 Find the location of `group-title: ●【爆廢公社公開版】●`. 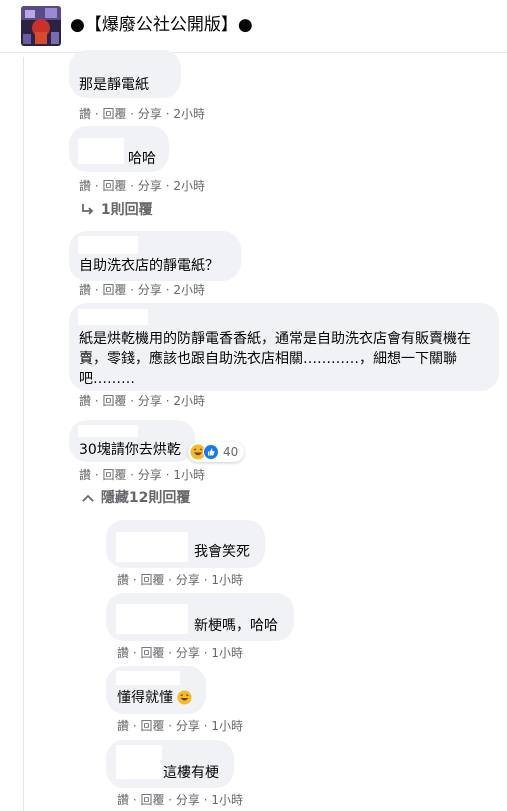

group-title: ●【爆廢公社公開版】● is located at coordinates (161, 25).